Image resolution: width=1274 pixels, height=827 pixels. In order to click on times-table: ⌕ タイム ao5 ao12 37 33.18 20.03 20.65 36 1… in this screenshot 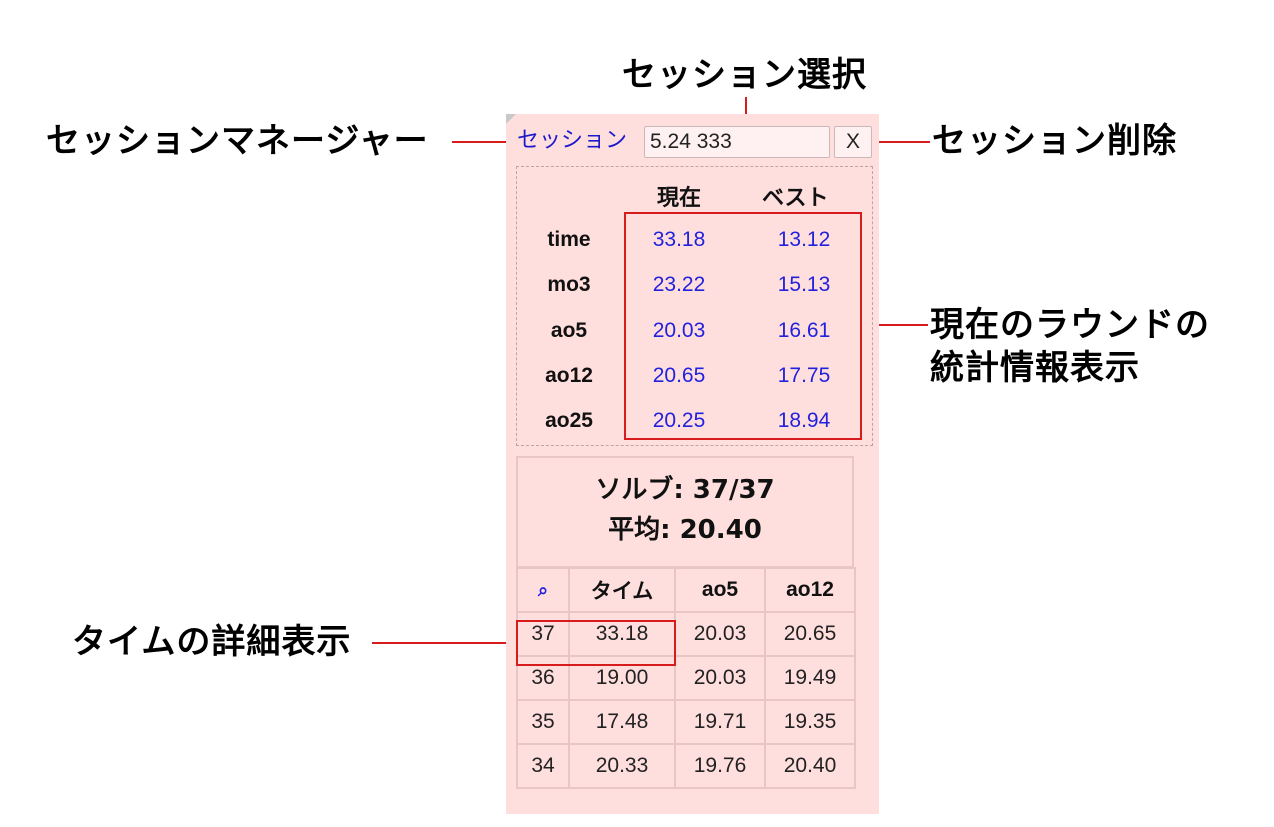, I will do `click(686, 678)`.